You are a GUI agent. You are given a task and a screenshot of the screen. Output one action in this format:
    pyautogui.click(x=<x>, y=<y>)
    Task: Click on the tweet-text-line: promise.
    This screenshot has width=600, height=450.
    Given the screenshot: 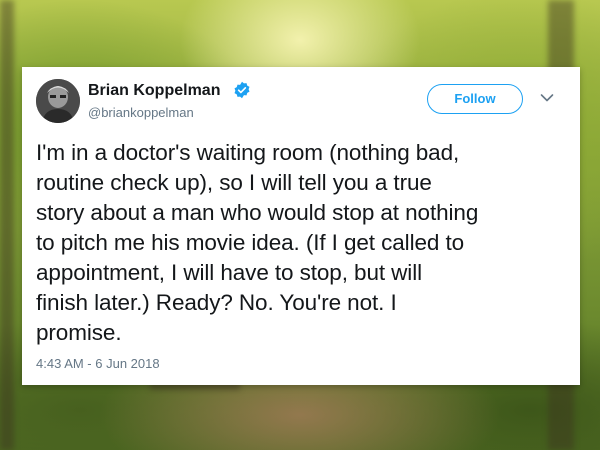 What is the action you would take?
    pyautogui.click(x=79, y=332)
    